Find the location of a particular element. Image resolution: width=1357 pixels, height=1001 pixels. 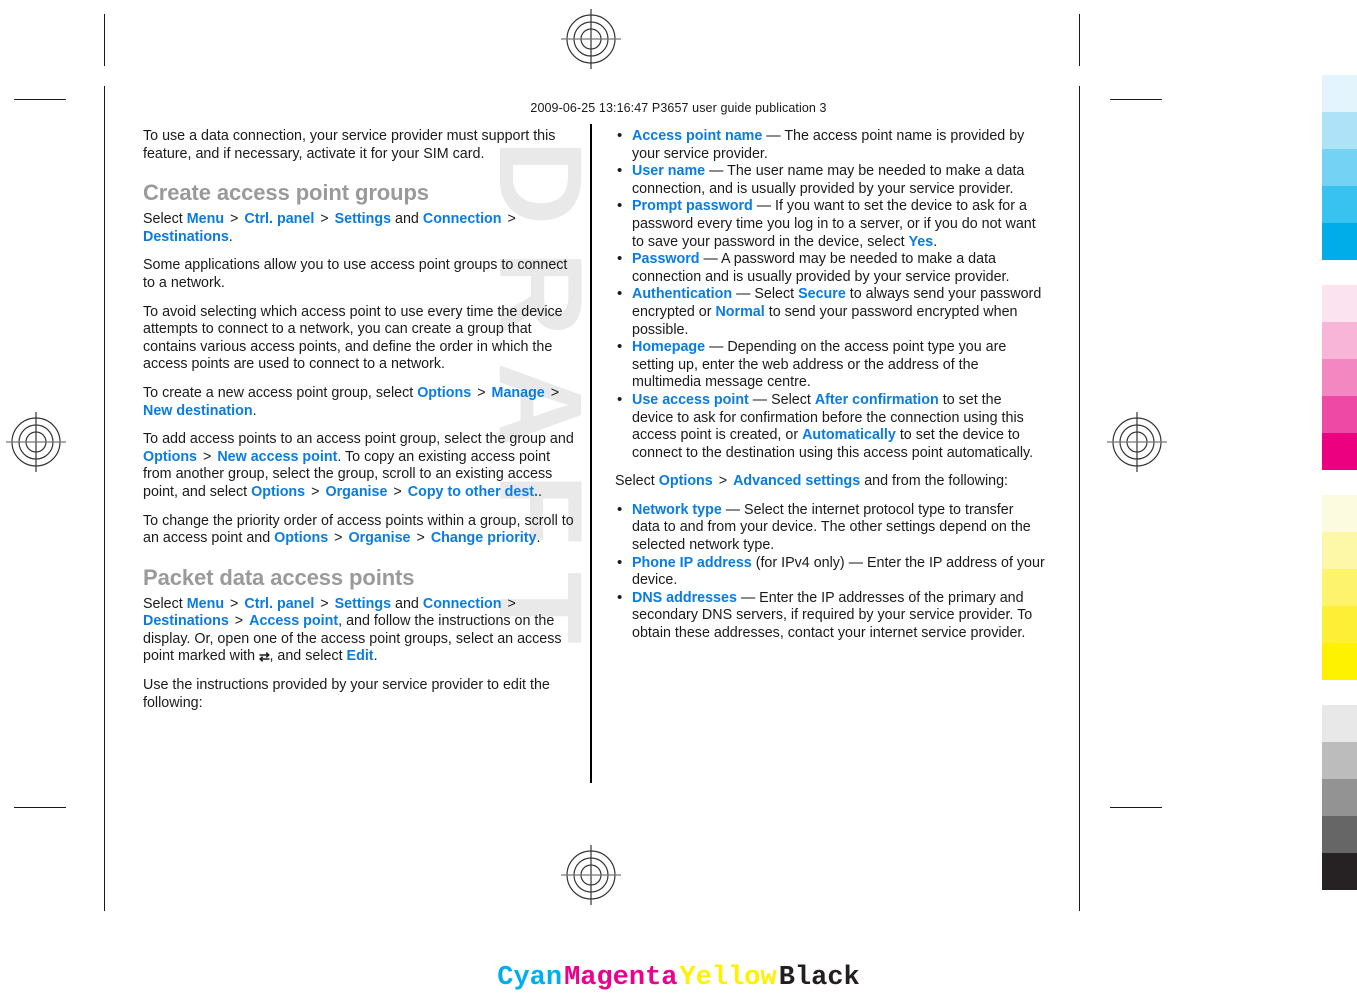

period: . is located at coordinates (254, 410).